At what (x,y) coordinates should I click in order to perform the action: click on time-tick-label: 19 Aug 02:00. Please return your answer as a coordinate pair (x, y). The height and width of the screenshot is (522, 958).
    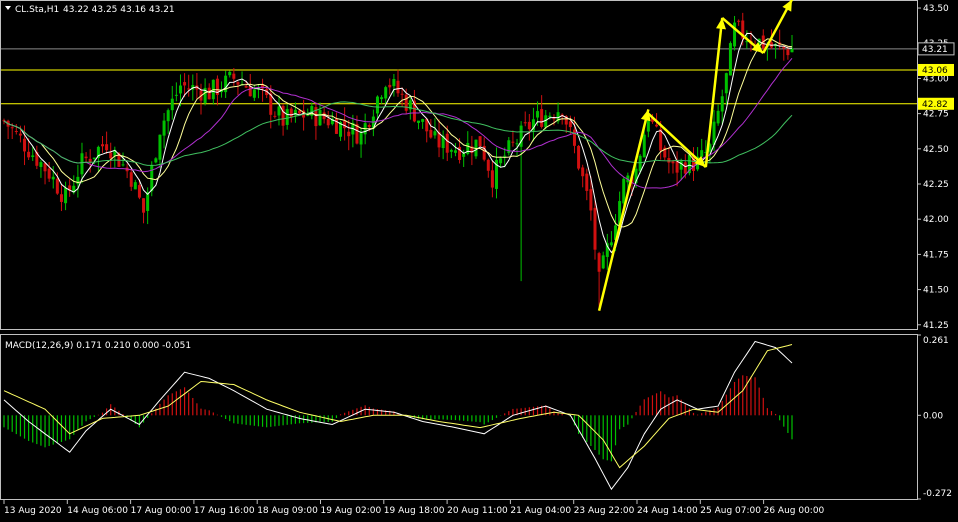
    Looking at the image, I should click on (351, 511).